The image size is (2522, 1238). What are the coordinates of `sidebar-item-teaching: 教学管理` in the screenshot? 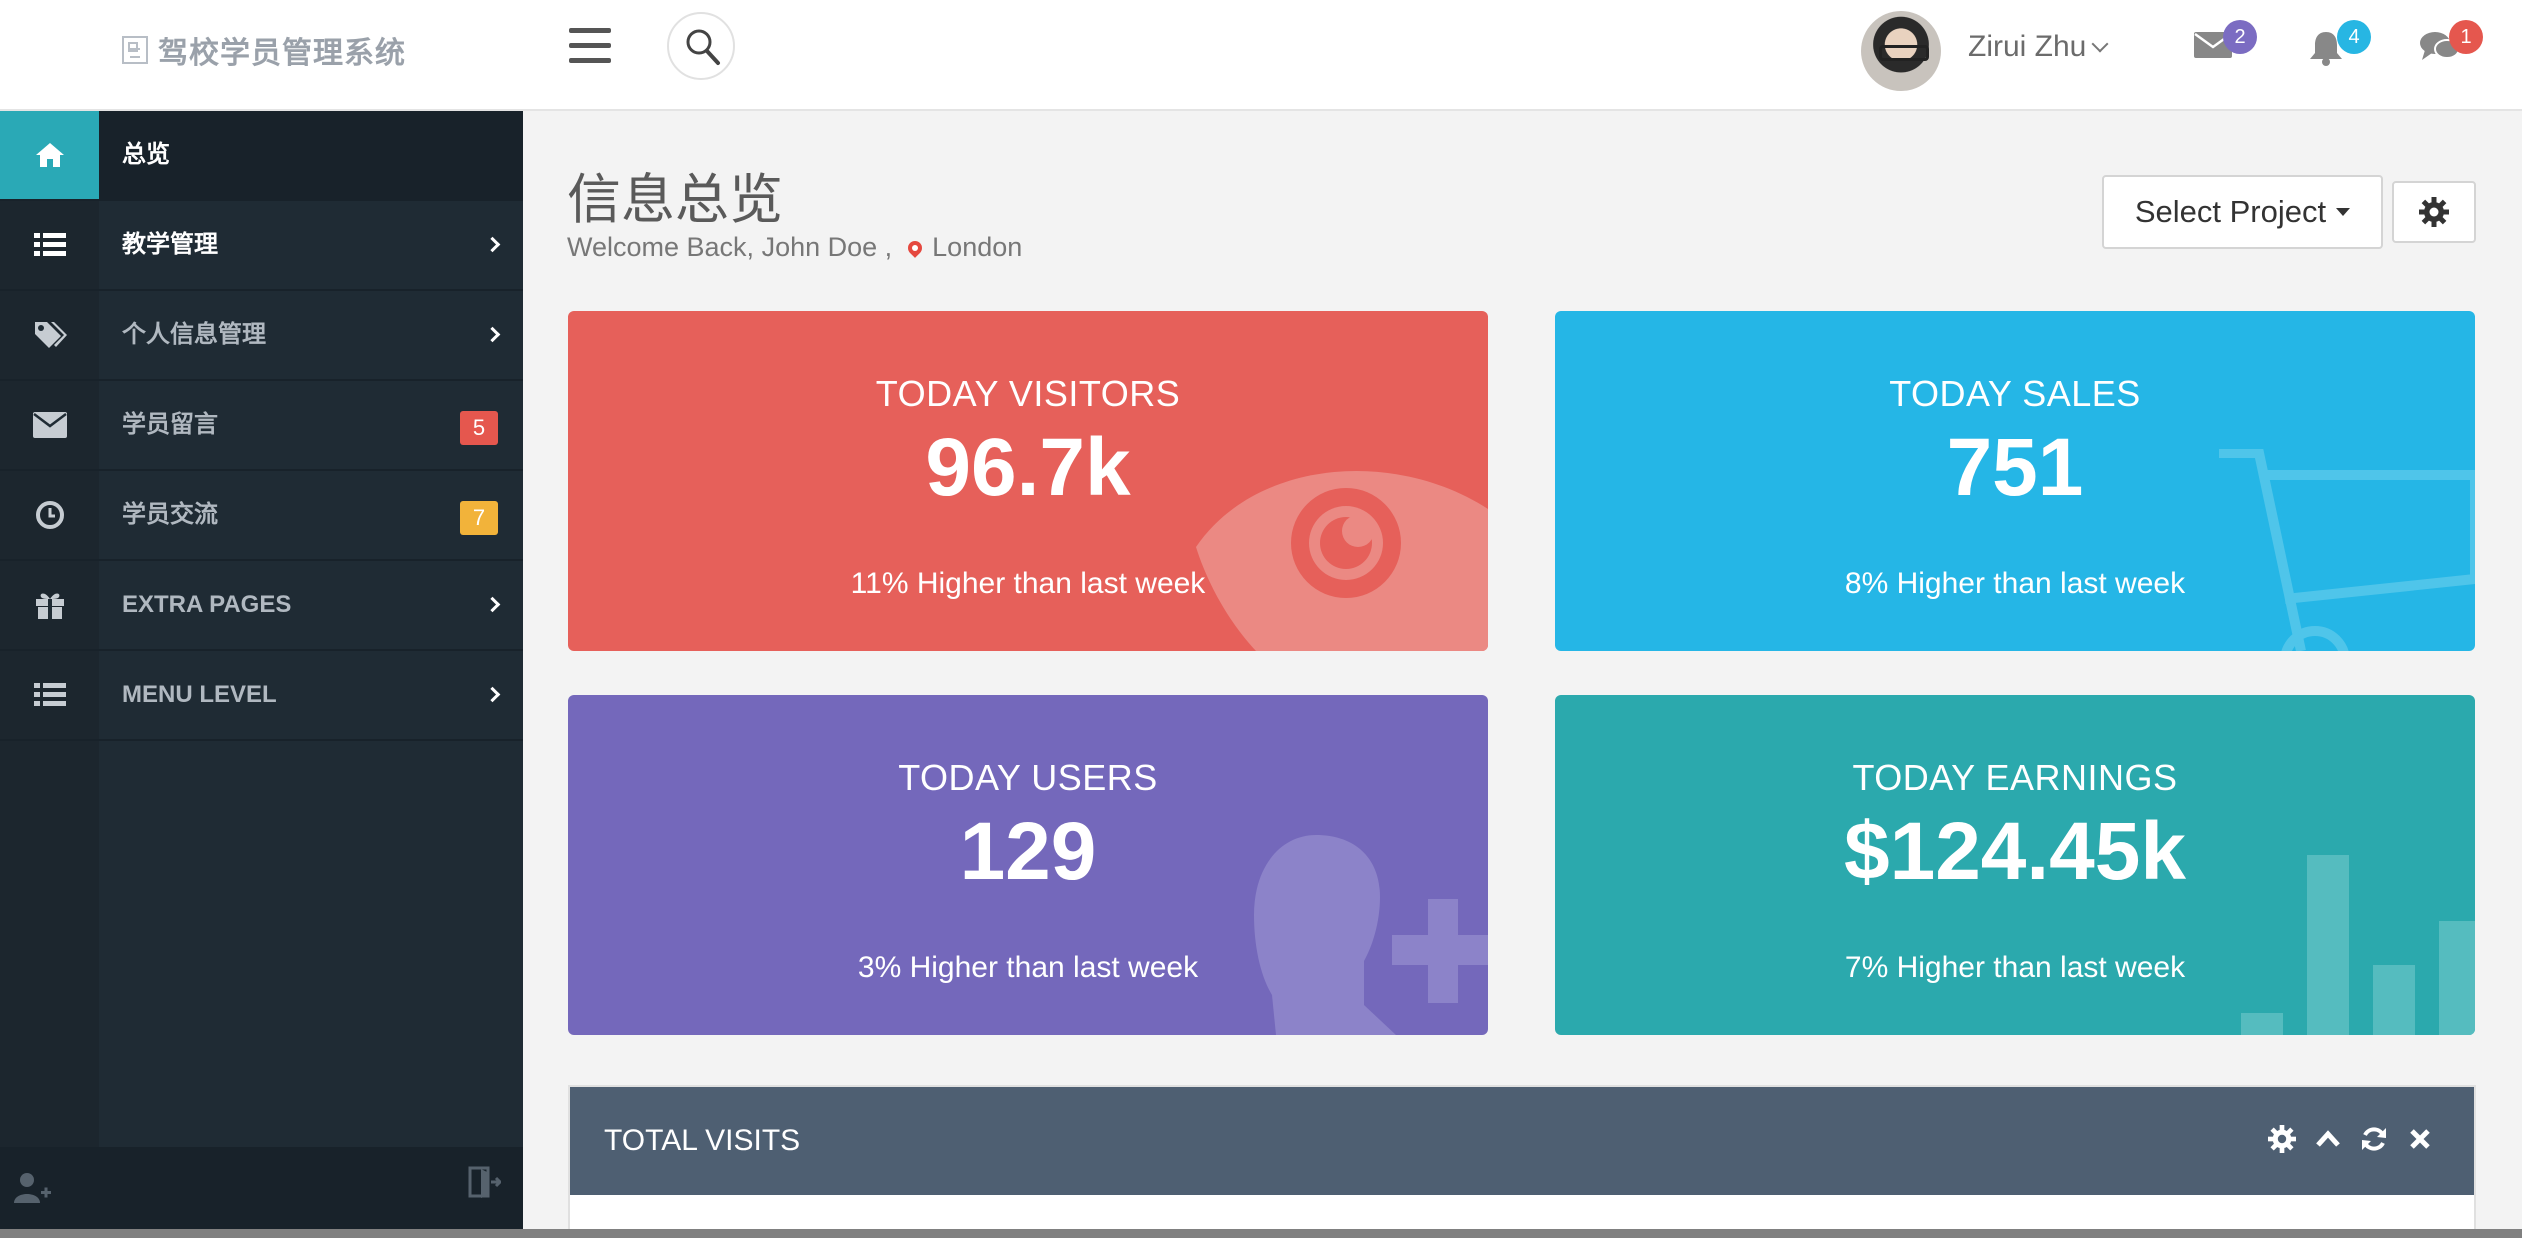 It's located at (261, 246).